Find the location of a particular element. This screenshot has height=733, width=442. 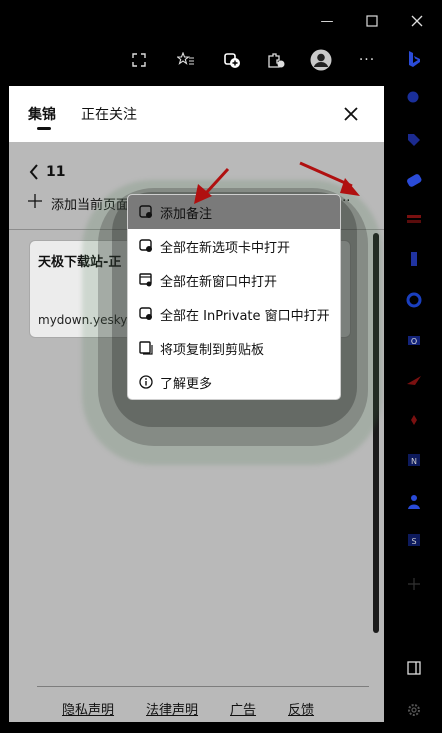

annotation-arrows is located at coordinates (277, 182).